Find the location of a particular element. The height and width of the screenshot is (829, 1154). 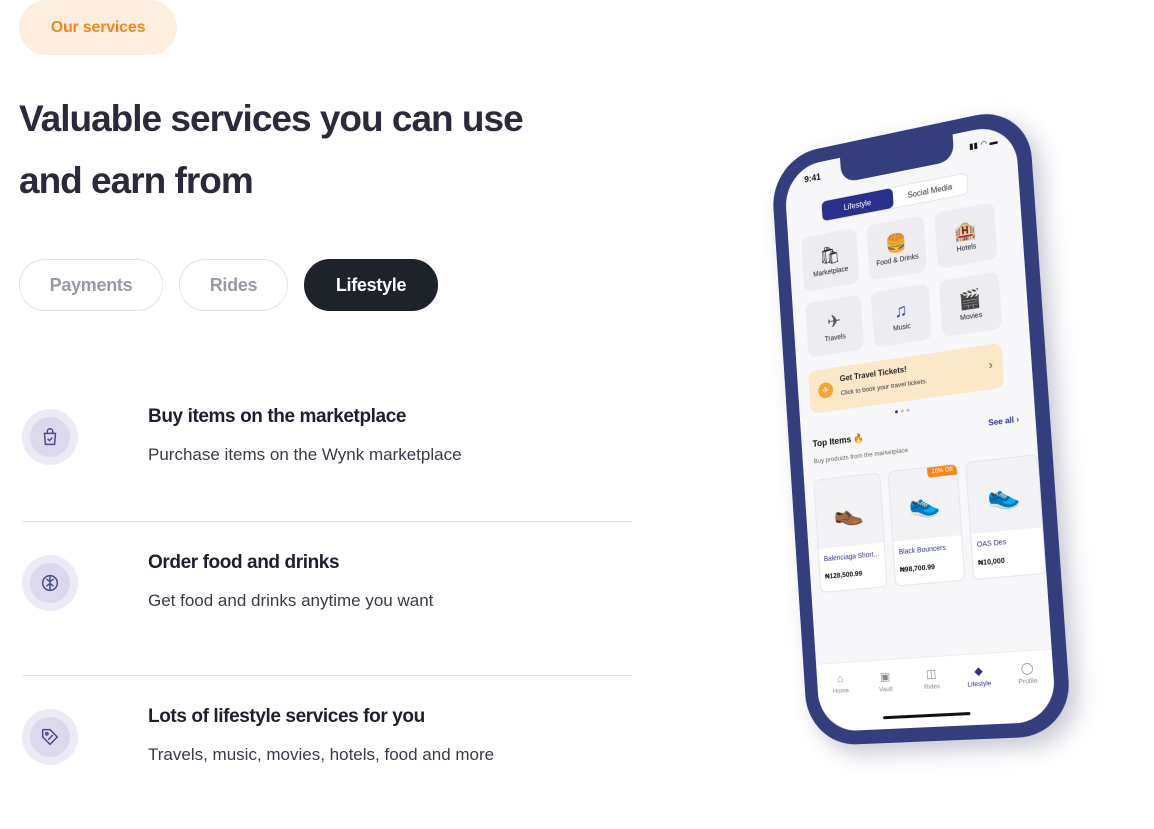

nav-lifestyle: ◆ Lifestyle is located at coordinates (979, 676).